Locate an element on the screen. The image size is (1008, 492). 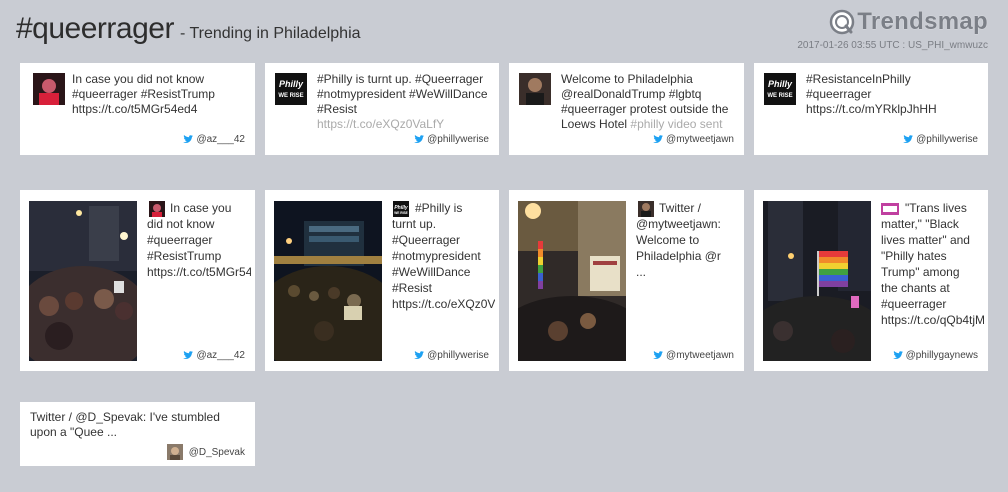
tweet-handle: @phillygaynews is located at coordinates (935, 355).